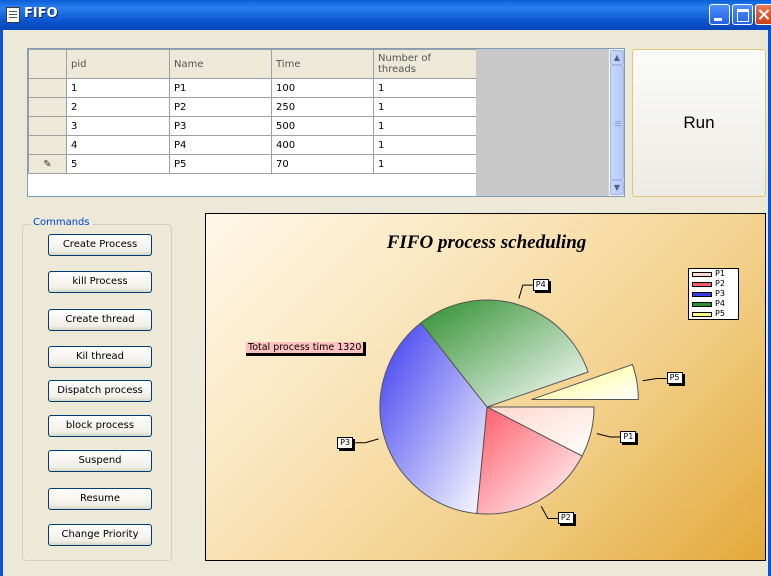 The image size is (771, 576). Describe the element at coordinates (118, 126) in the screenshot. I see `cell-pid: 3` at that location.